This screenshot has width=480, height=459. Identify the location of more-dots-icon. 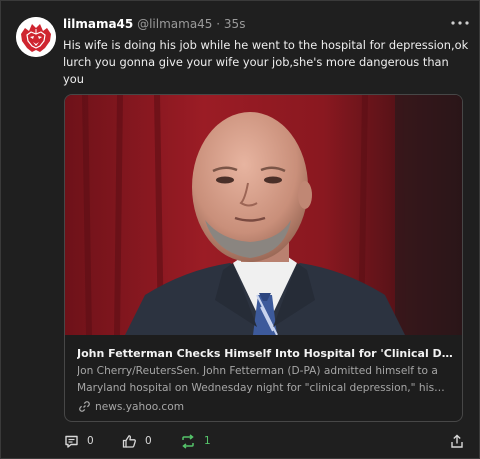
(460, 23).